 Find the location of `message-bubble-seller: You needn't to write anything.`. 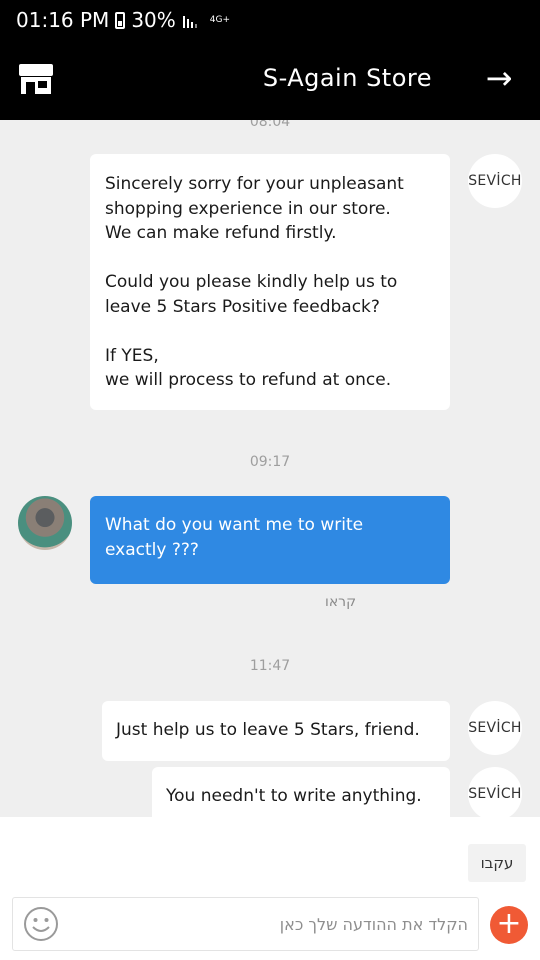

message-bubble-seller: You needn't to write anything. is located at coordinates (301, 792).